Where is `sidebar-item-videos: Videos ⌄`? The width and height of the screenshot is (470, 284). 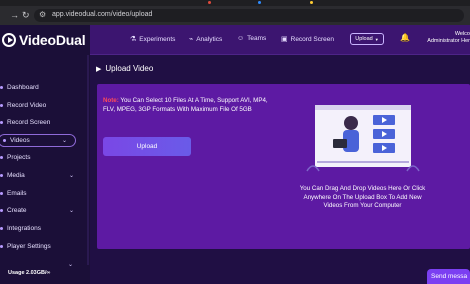
sidebar-item-videos: Videos ⌄ is located at coordinates (38, 140).